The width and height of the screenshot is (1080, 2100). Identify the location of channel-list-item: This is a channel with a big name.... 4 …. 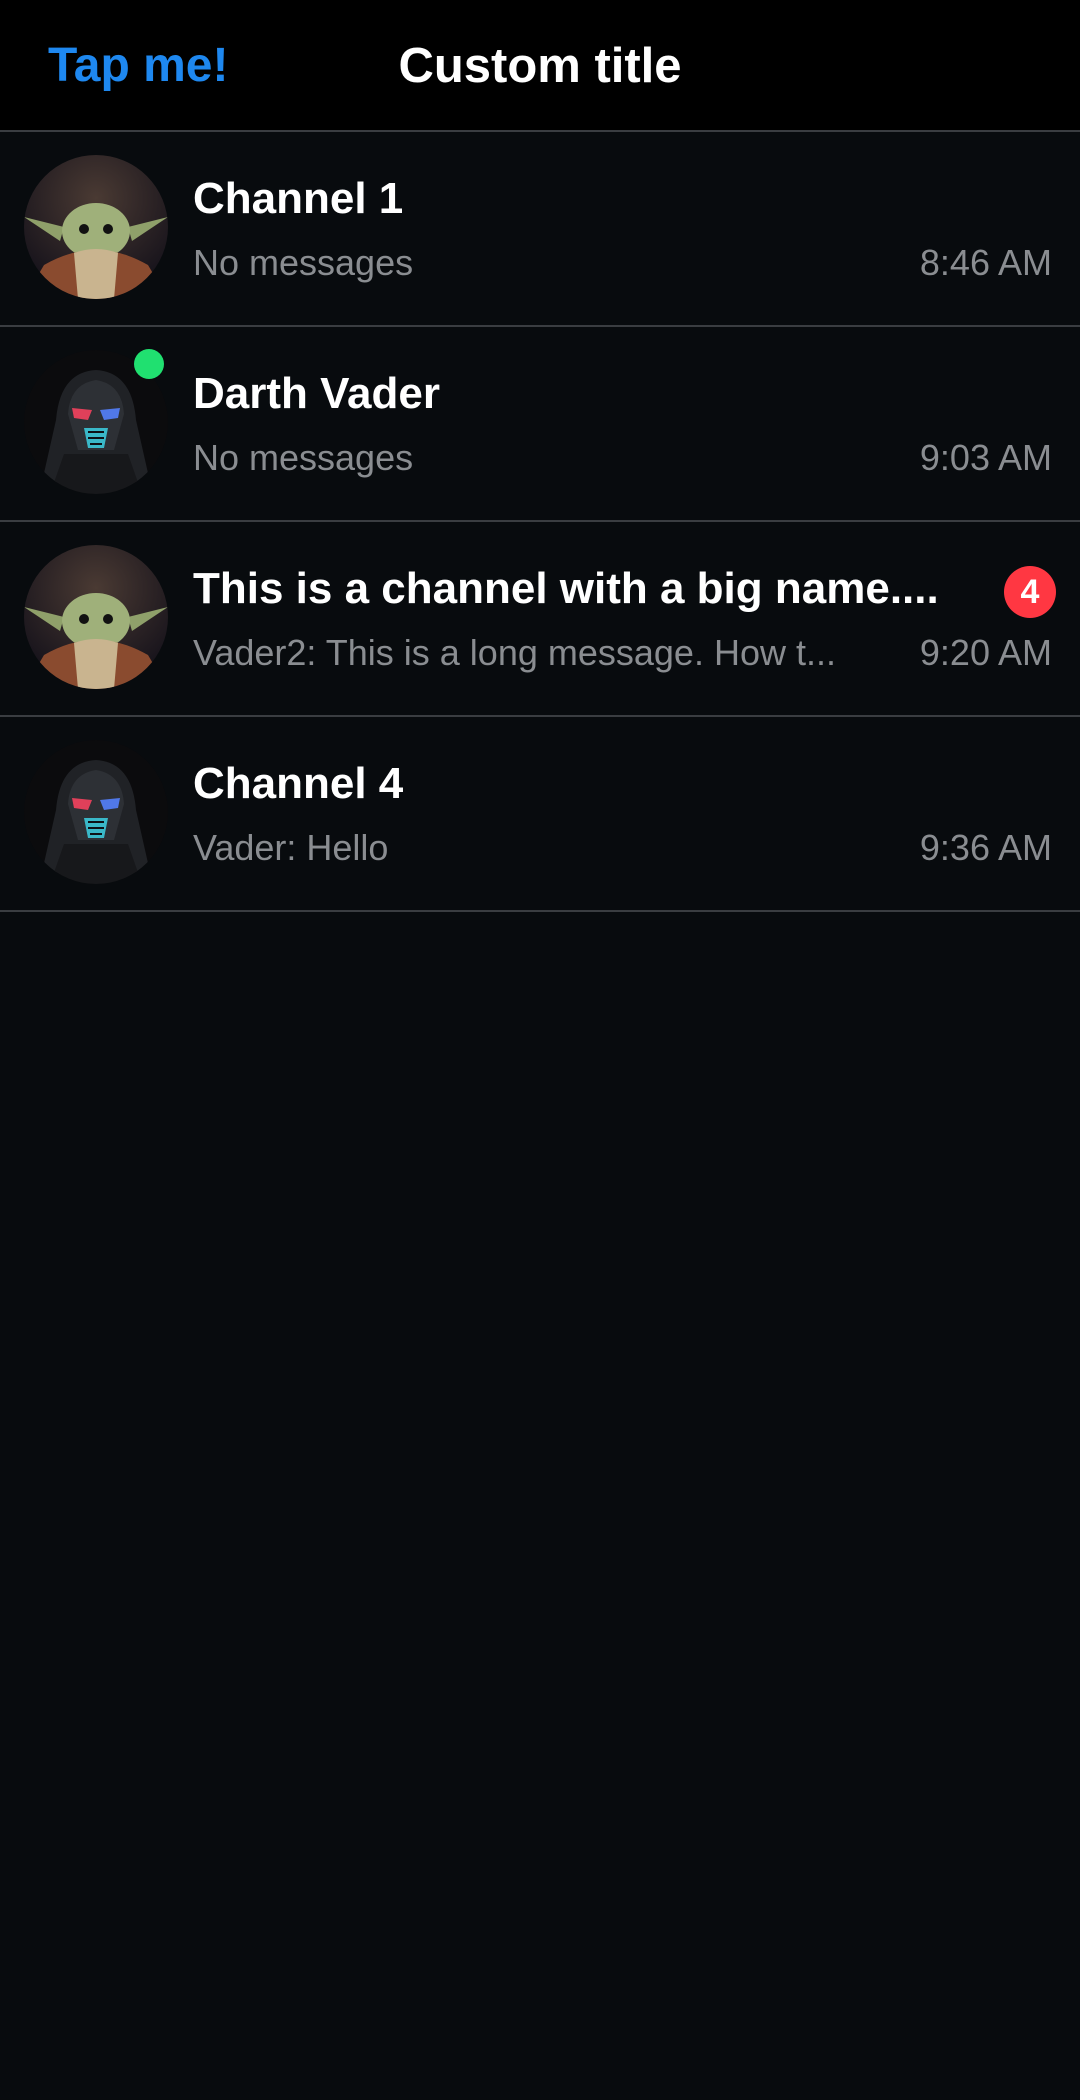
(540, 619).